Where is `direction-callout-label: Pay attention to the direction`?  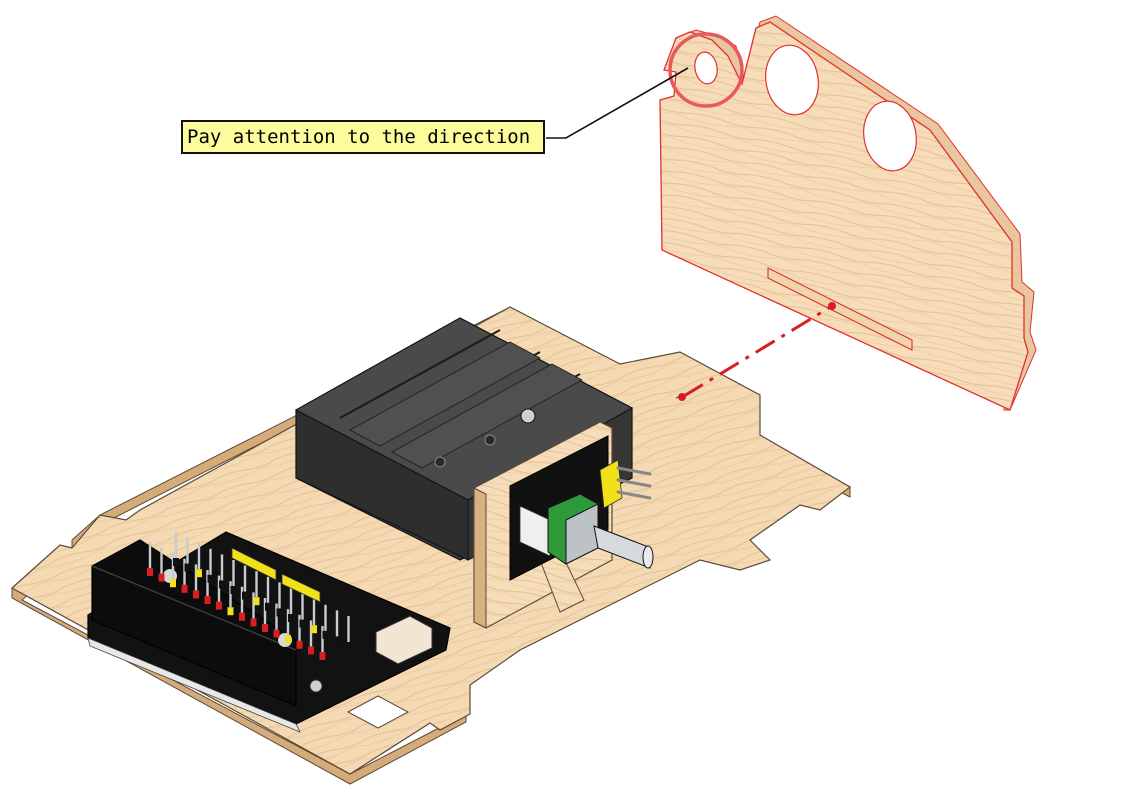
direction-callout-label: Pay attention to the direction is located at coordinates (363, 137).